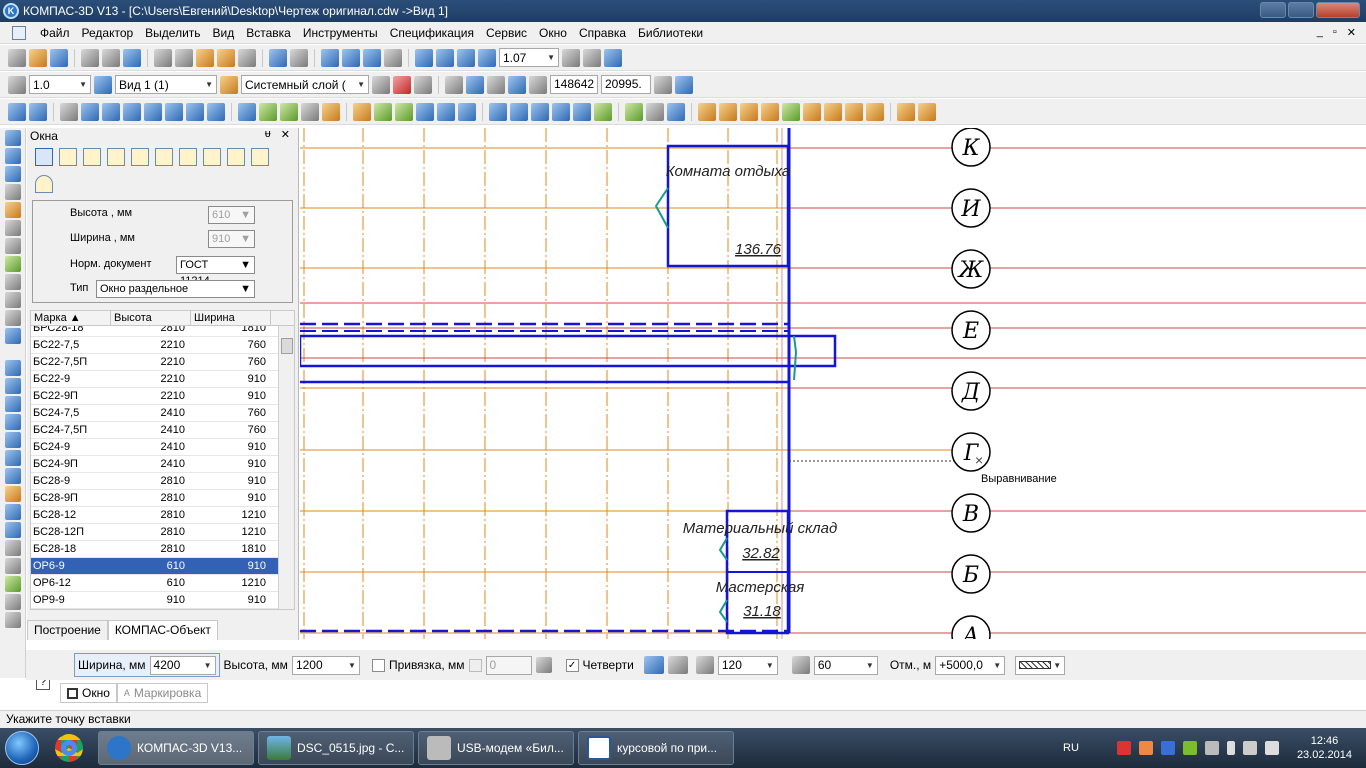 Image resolution: width=1366 pixels, height=768 pixels. What do you see at coordinates (13, 404) in the screenshot?
I see `segment-icon` at bounding box center [13, 404].